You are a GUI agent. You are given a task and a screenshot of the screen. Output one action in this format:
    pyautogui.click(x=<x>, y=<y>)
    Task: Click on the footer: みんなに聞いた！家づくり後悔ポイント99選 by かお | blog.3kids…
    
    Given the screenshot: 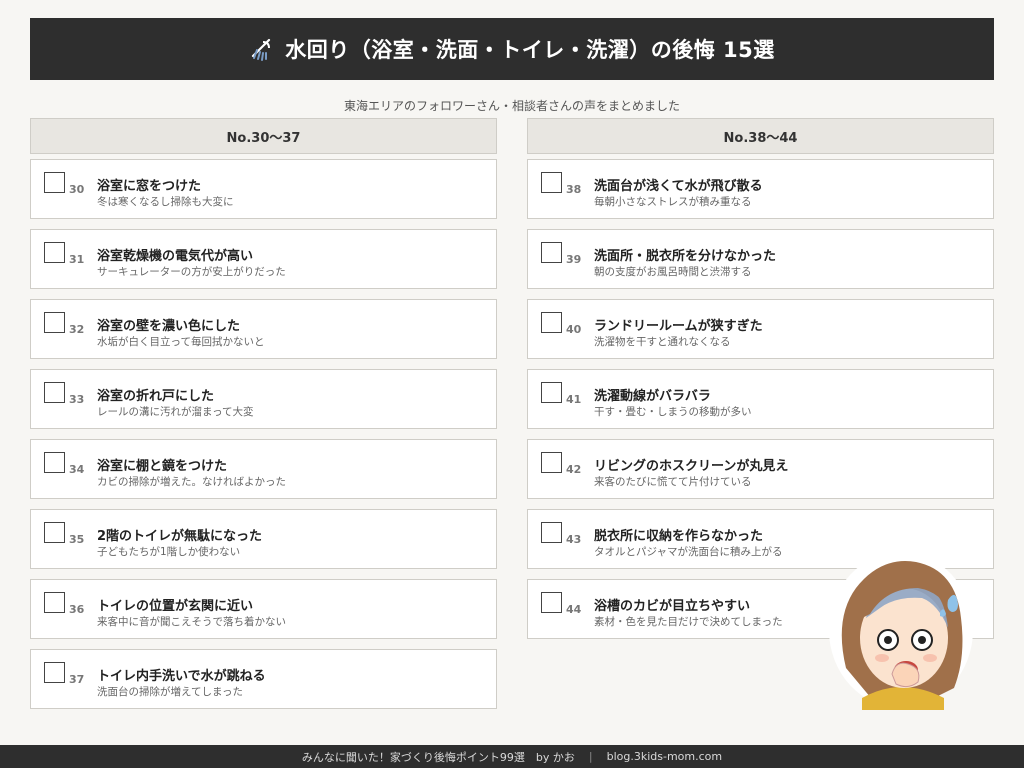 What is the action you would take?
    pyautogui.click(x=512, y=756)
    